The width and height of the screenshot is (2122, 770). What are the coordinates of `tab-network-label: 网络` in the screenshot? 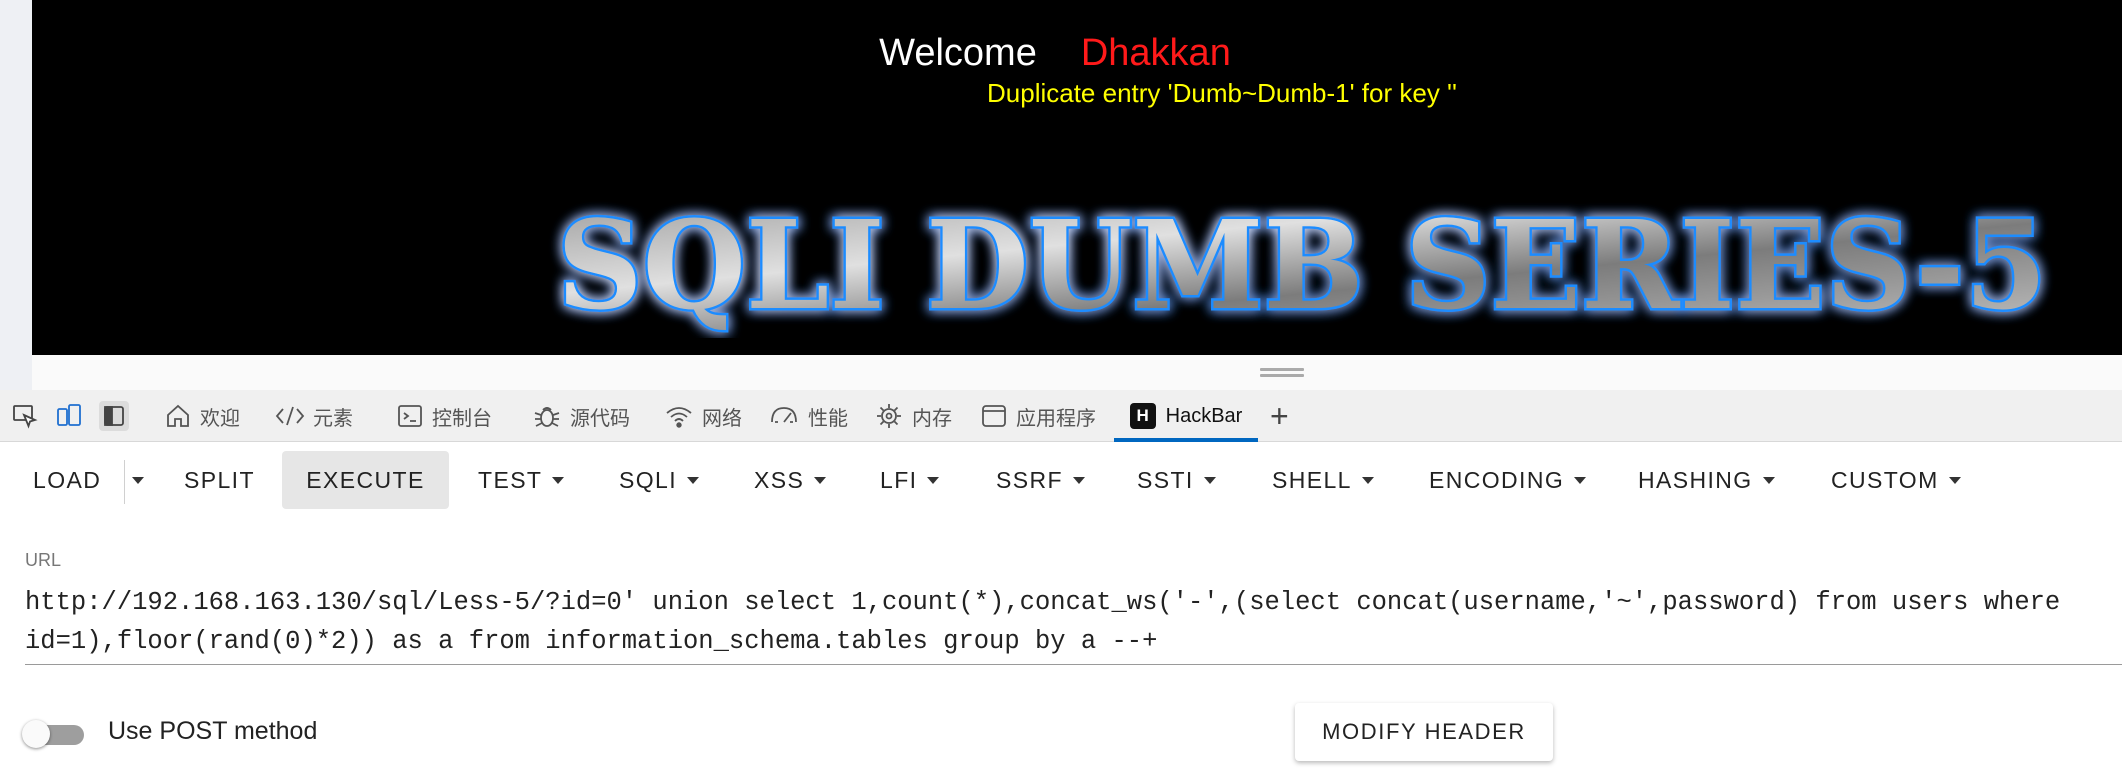 It's located at (722, 418).